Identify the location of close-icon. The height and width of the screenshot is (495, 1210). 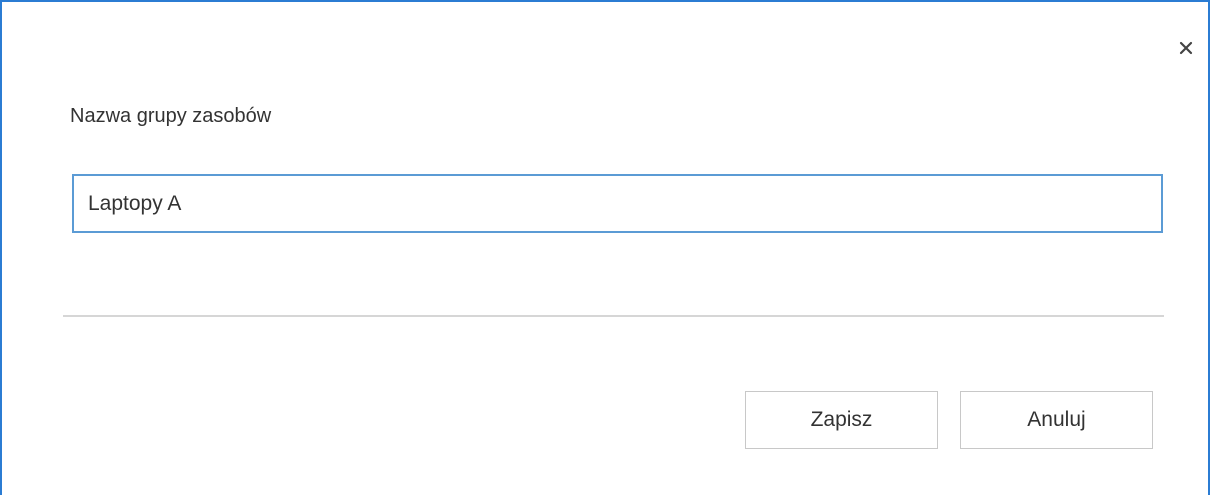
(1186, 48).